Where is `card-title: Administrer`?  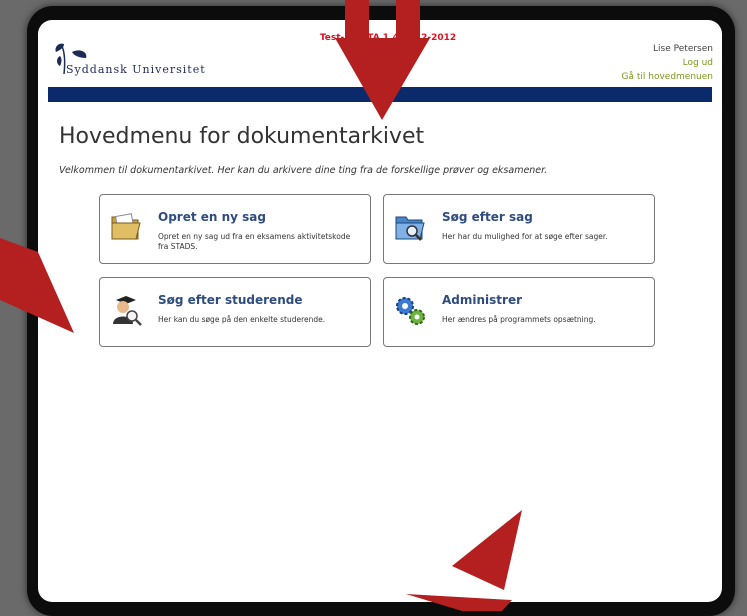 card-title: Administrer is located at coordinates (482, 300).